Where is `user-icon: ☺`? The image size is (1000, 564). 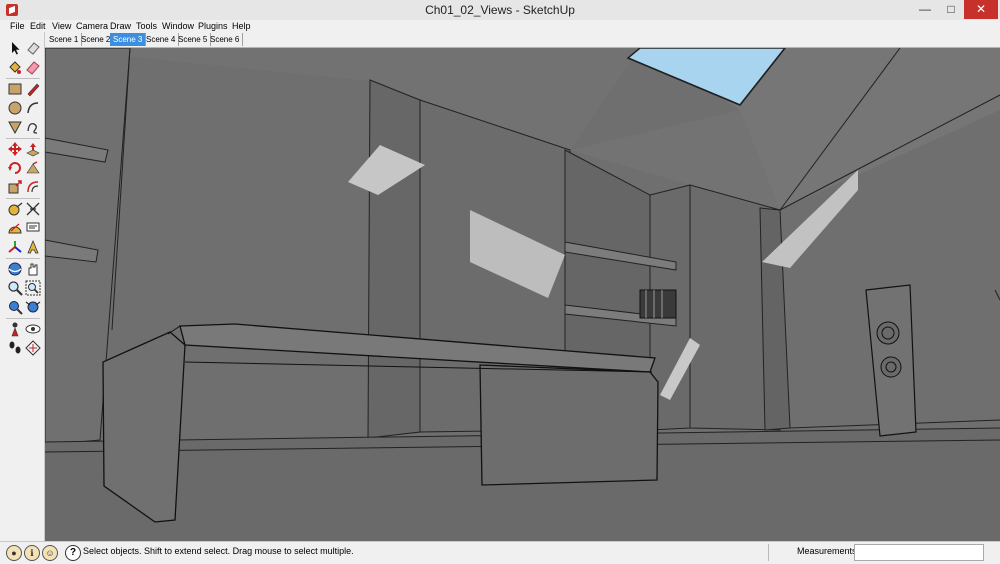 user-icon: ☺ is located at coordinates (50, 553).